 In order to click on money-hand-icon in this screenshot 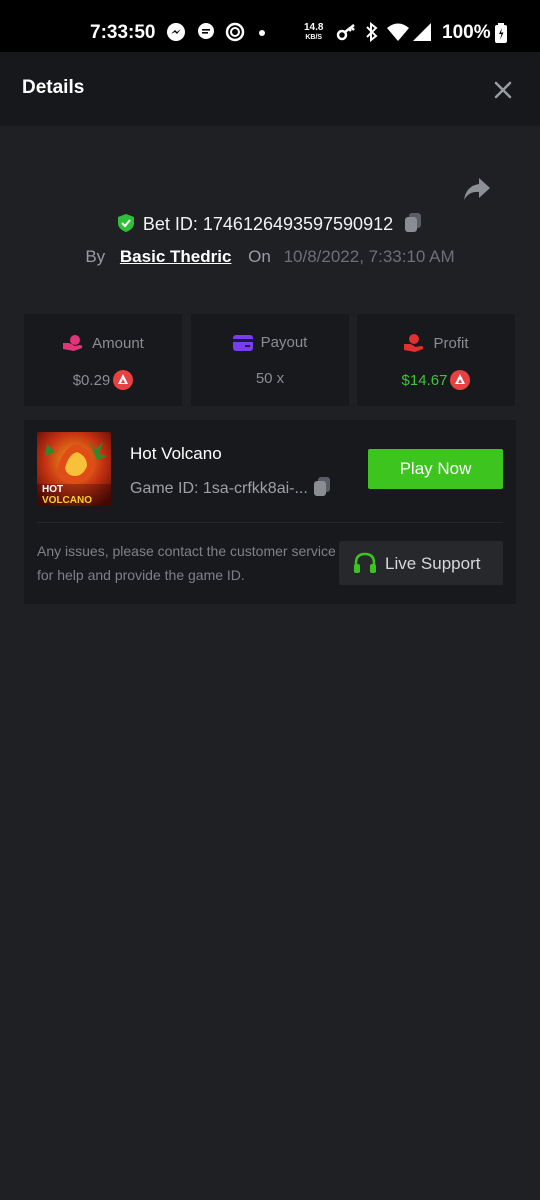, I will do `click(73, 343)`.